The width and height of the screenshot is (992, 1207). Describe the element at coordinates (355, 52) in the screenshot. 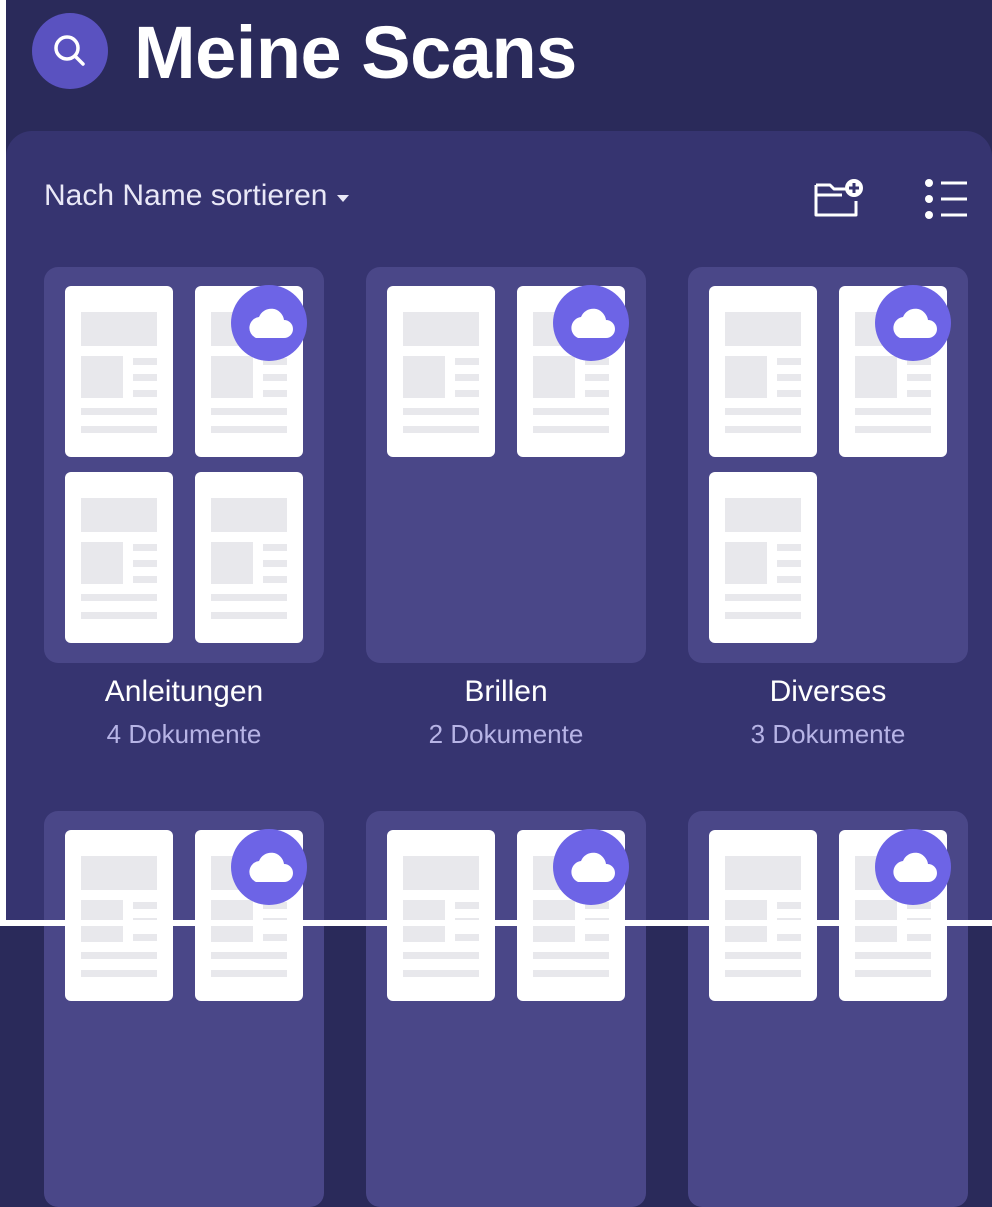

I see `page-title: Meine Scans` at that location.